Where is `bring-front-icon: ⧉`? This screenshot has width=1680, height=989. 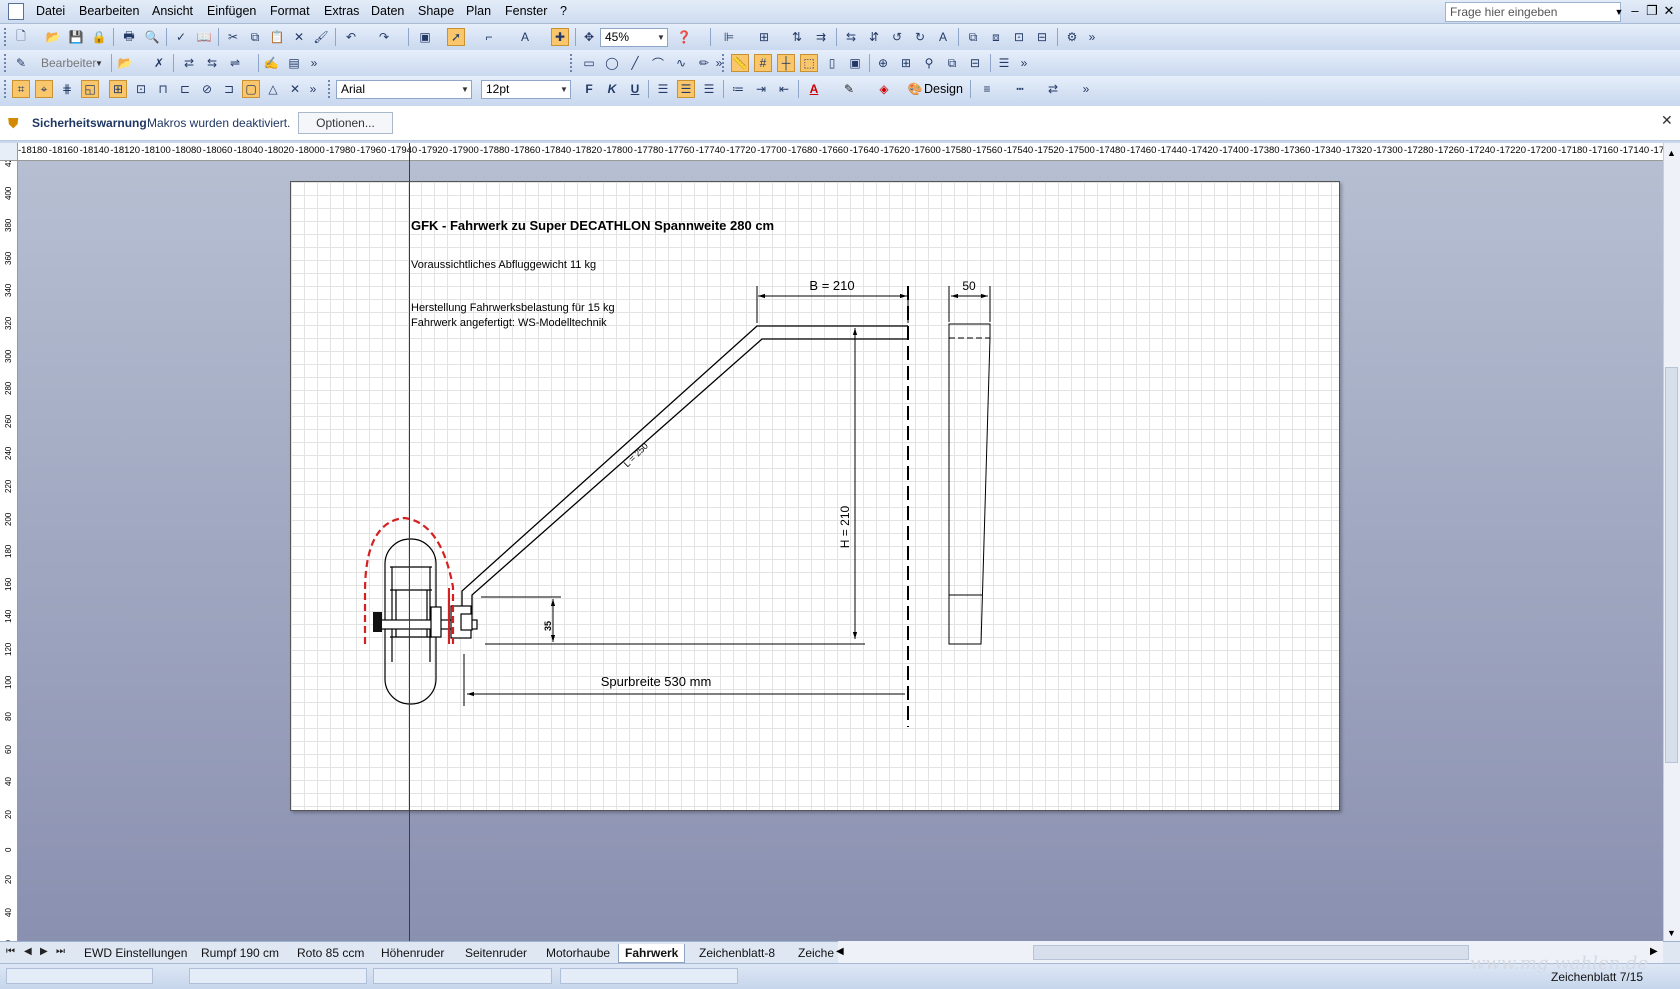
bring-front-icon: ⧉ is located at coordinates (973, 37).